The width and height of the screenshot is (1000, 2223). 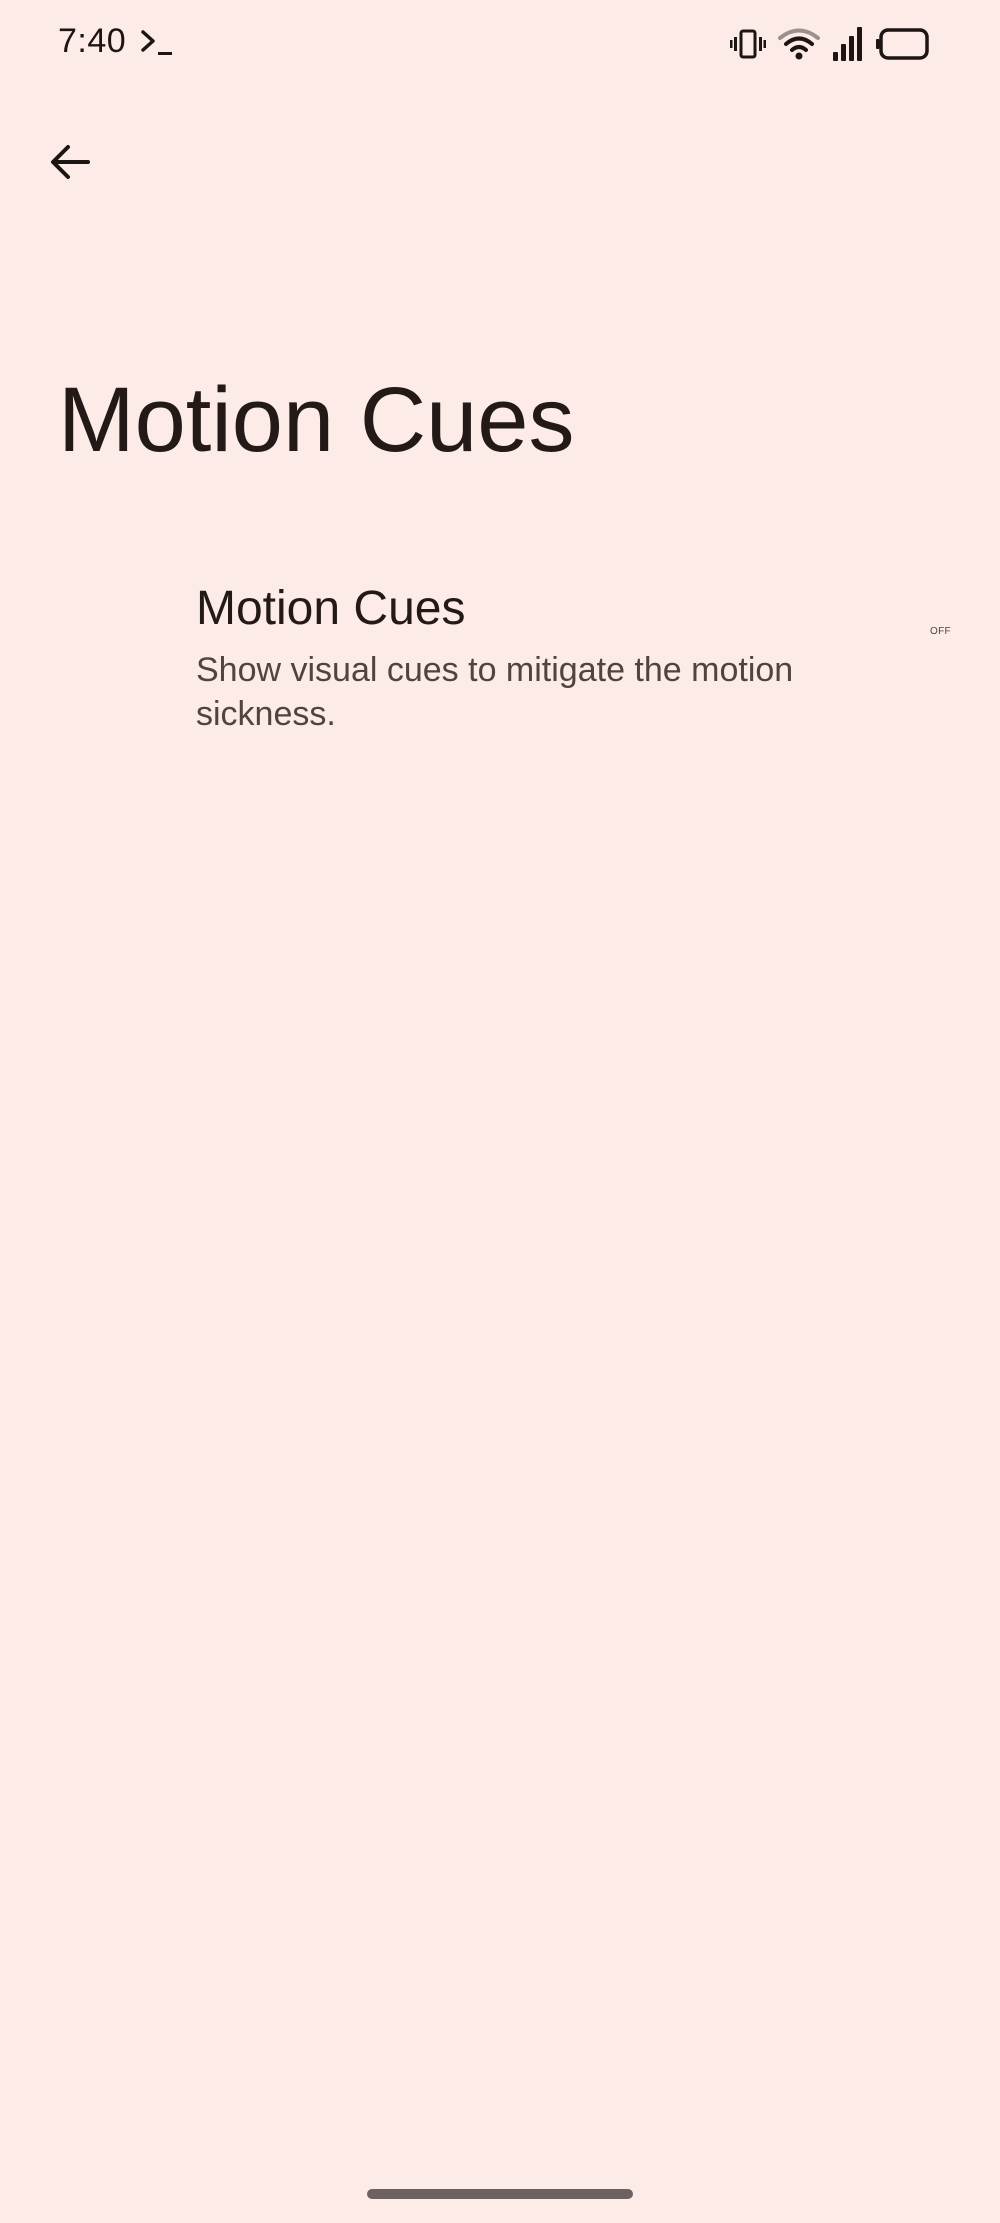 I want to click on back-button, so click(x=70, y=162).